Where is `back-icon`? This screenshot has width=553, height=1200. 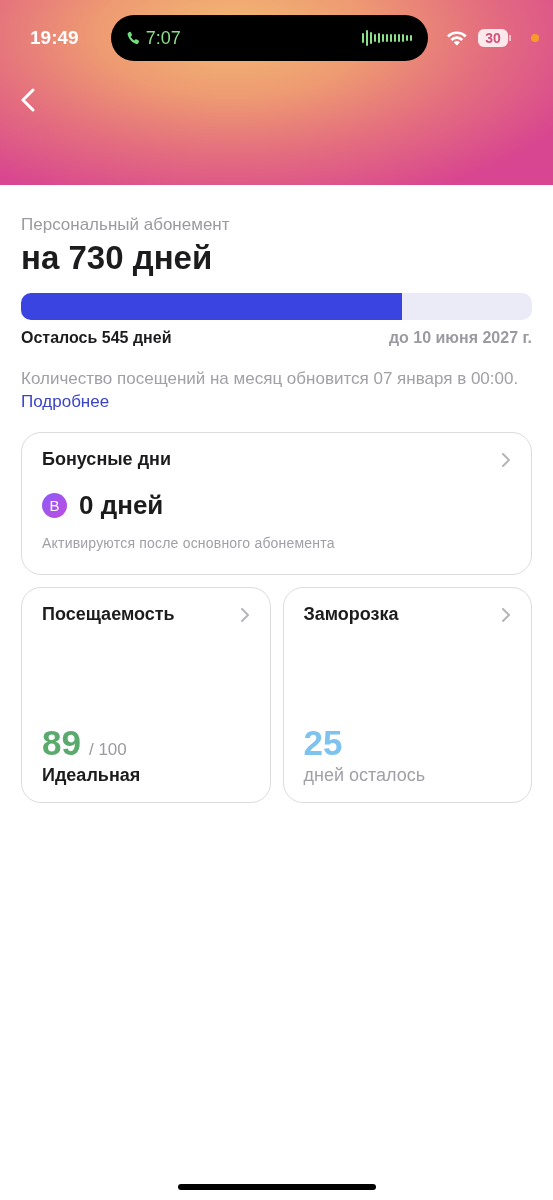
back-icon is located at coordinates (28, 100).